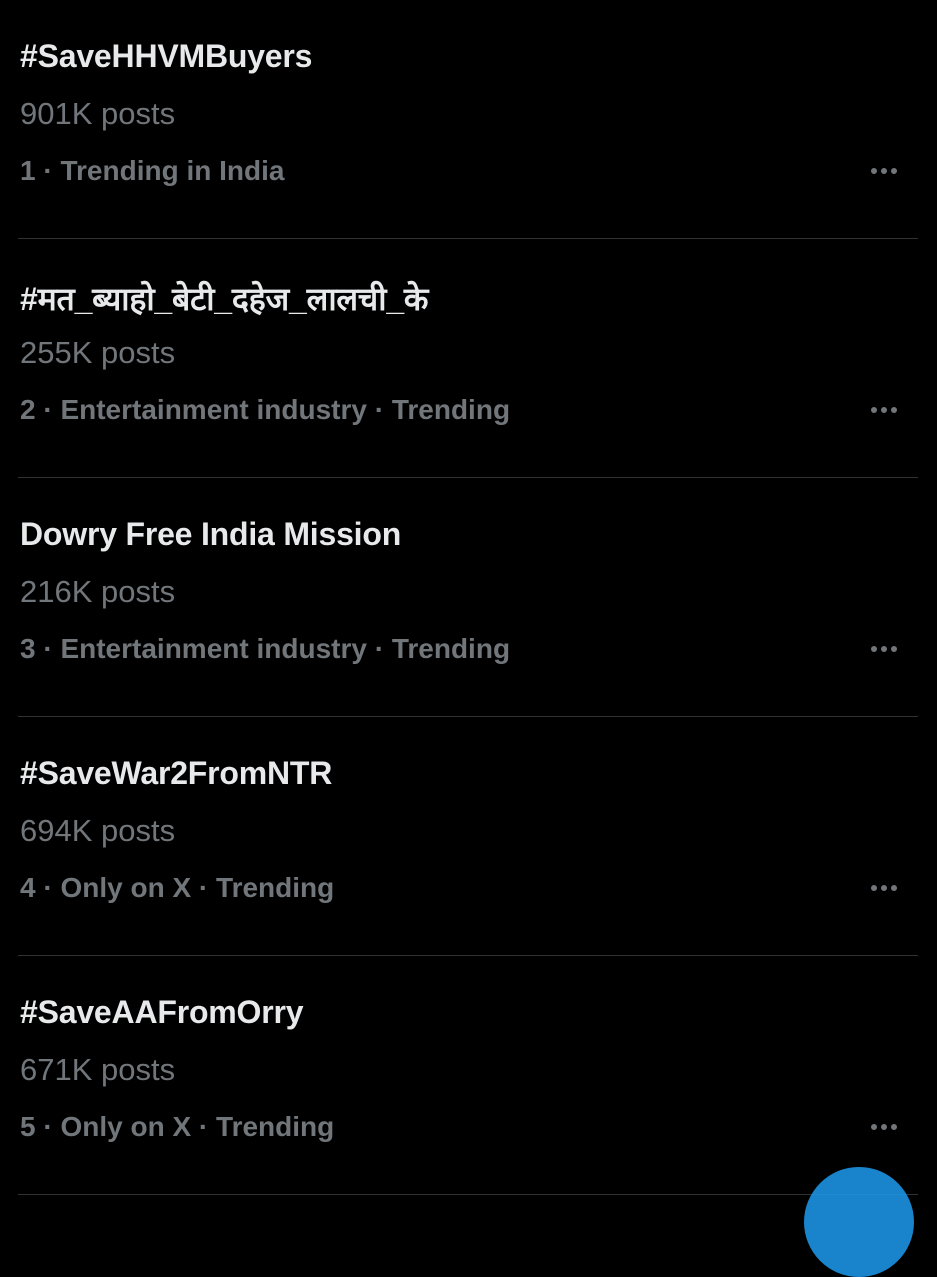  I want to click on trend-post-count: 901K posts, so click(98, 113).